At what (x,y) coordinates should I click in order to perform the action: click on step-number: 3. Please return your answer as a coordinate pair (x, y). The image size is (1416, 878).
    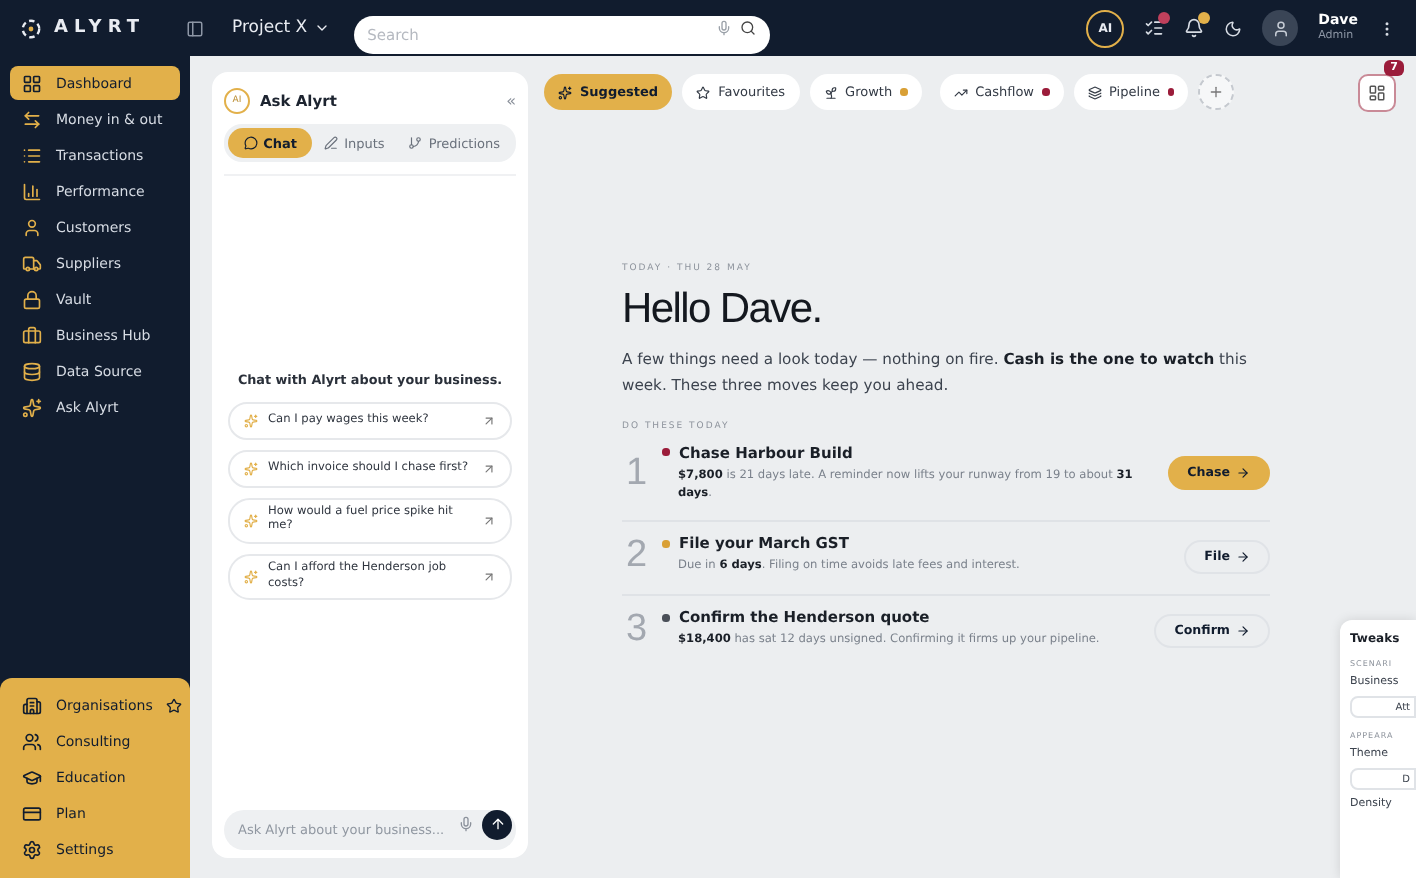
    Looking at the image, I should click on (638, 630).